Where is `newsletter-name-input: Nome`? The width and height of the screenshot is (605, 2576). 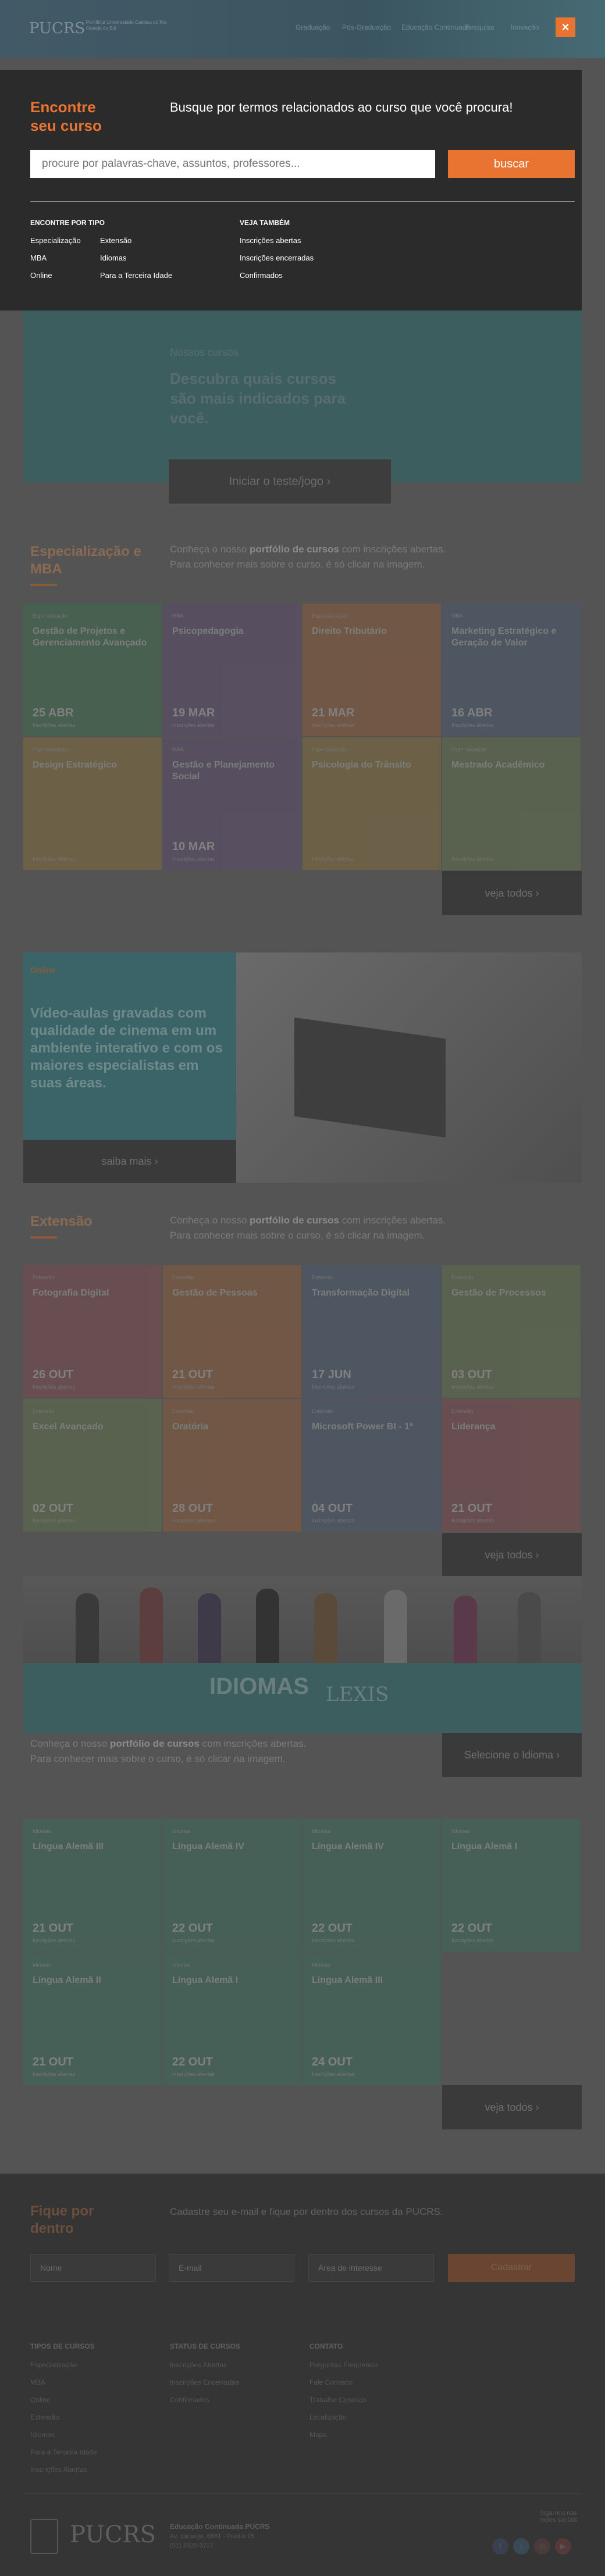 newsletter-name-input: Nome is located at coordinates (93, 2268).